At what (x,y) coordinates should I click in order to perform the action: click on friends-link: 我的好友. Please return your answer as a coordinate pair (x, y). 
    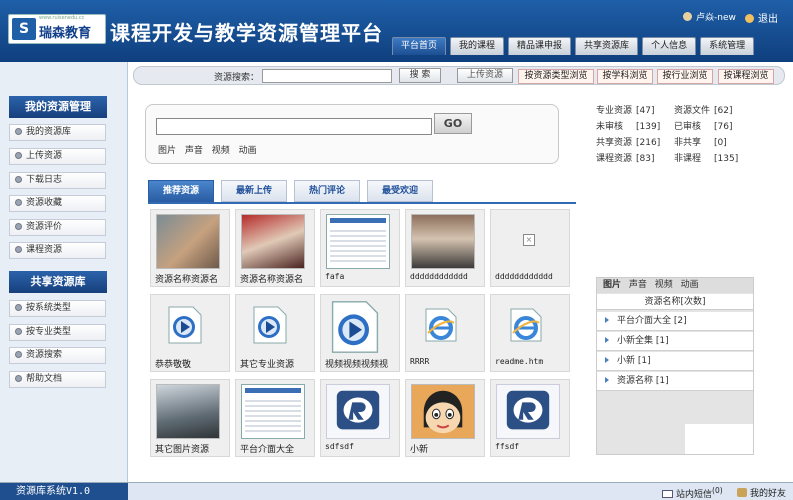
    Looking at the image, I should click on (761, 492).